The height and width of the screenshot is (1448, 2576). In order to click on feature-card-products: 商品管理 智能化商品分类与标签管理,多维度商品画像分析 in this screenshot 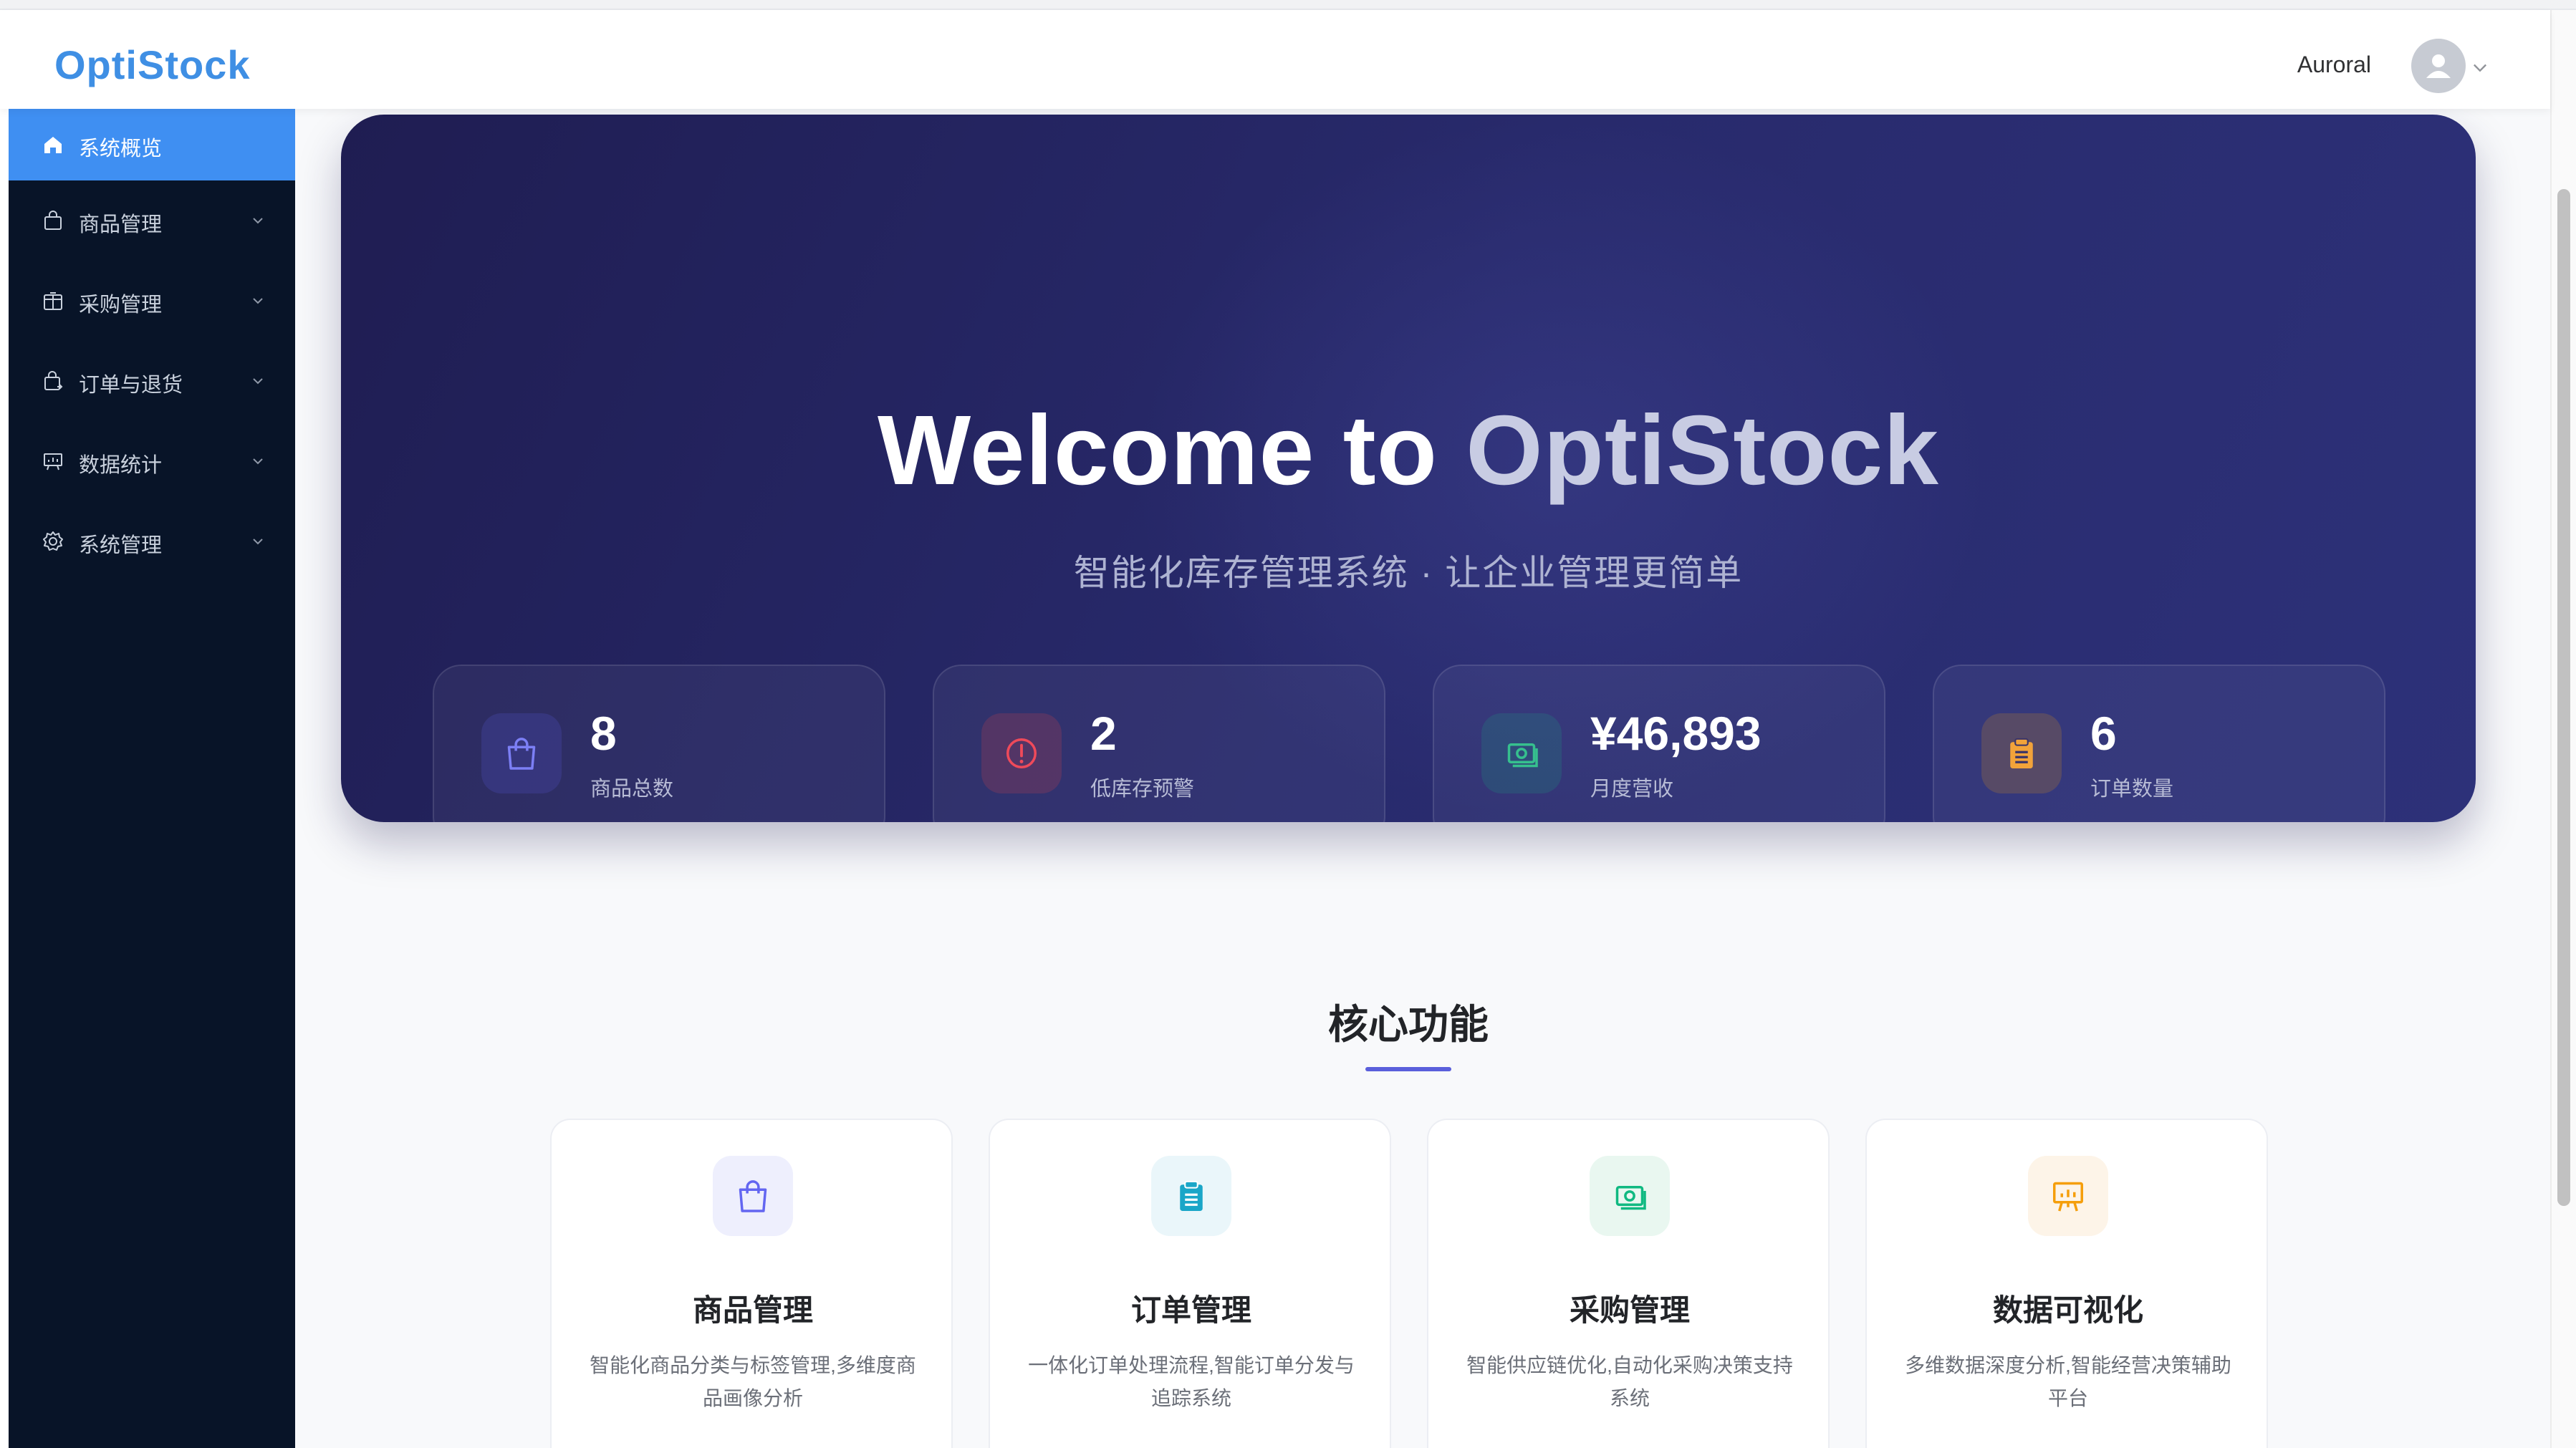, I will do `click(751, 1283)`.